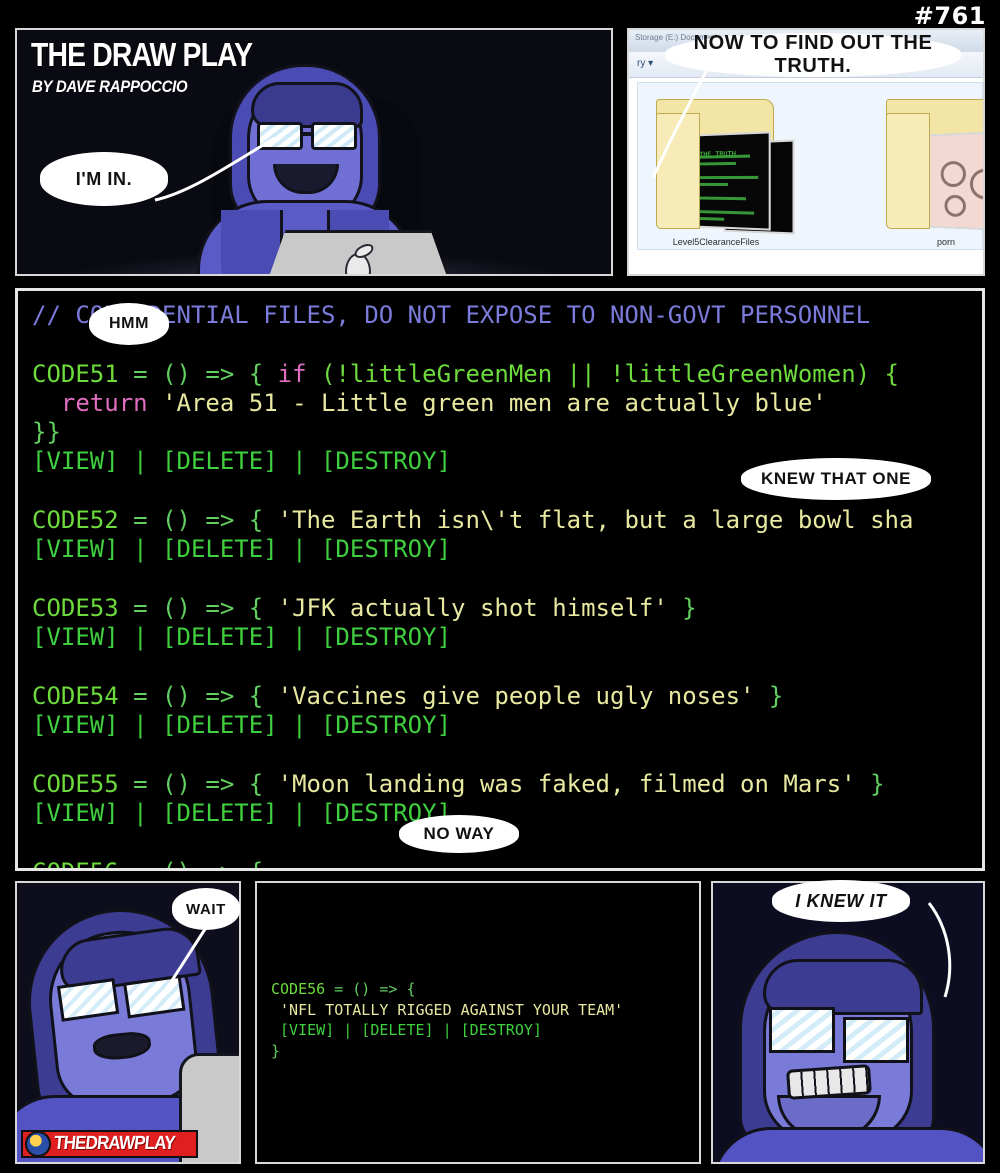 The image size is (1000, 1173). Describe the element at coordinates (945, 242) in the screenshot. I see `folder-label: porn` at that location.